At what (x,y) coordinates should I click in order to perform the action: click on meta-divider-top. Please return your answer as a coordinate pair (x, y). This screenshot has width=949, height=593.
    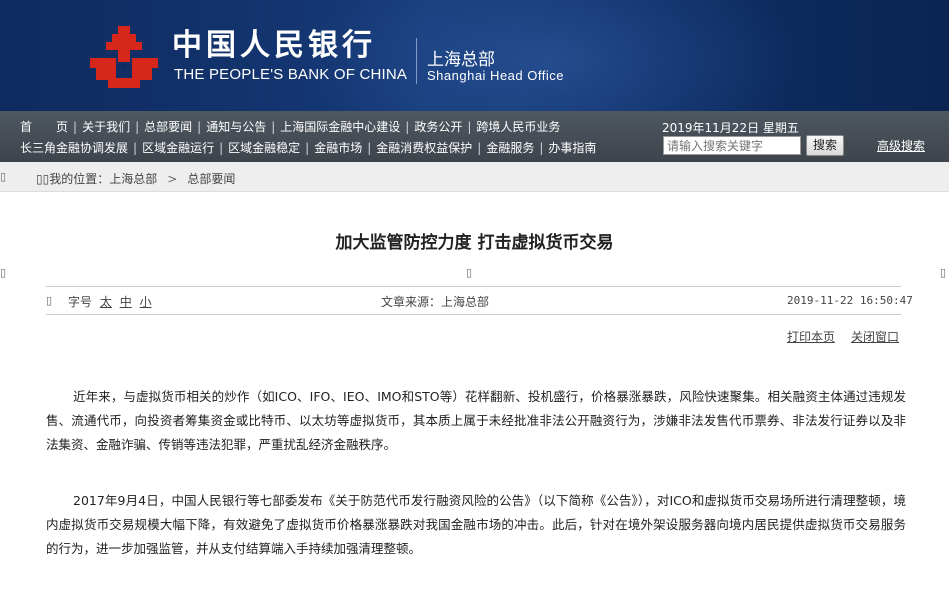
    Looking at the image, I should click on (473, 286).